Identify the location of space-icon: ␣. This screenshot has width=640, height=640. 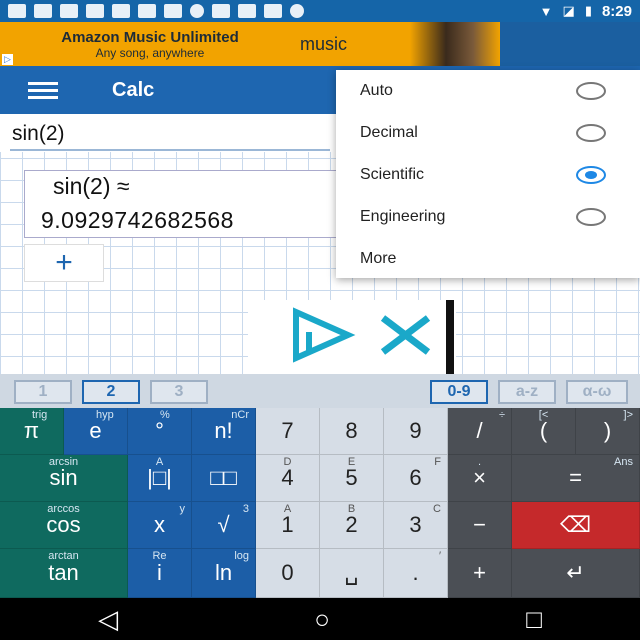
(351, 572).